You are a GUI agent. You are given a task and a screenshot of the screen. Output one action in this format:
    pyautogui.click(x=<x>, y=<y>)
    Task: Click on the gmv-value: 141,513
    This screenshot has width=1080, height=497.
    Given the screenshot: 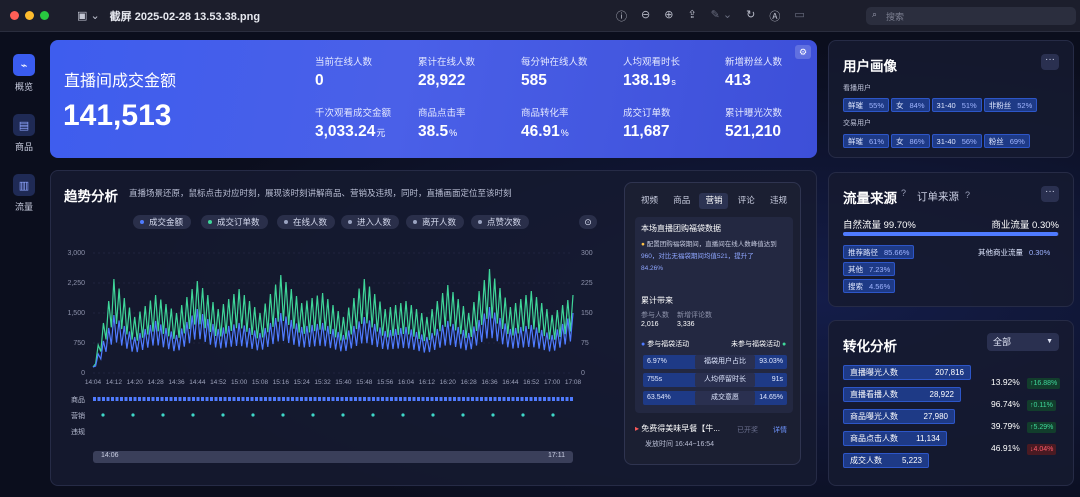 What is the action you would take?
    pyautogui.click(x=117, y=115)
    